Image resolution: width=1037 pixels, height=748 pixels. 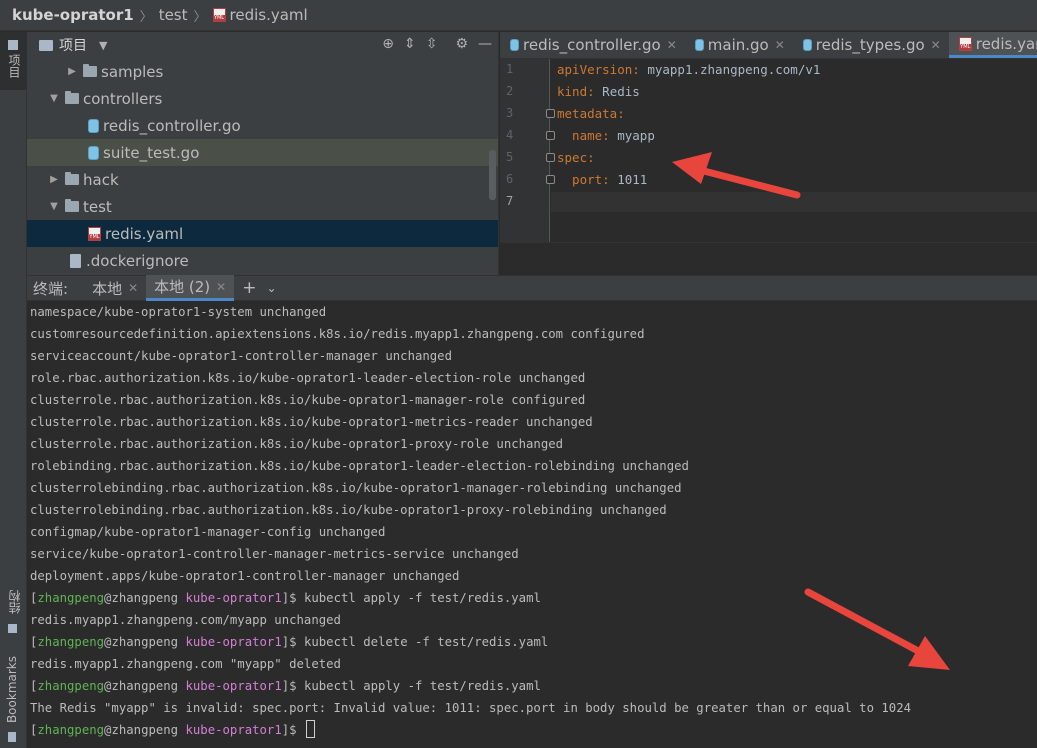 What do you see at coordinates (262, 260) in the screenshot?
I see `tree-item-dockerignore: .dockerignore` at bounding box center [262, 260].